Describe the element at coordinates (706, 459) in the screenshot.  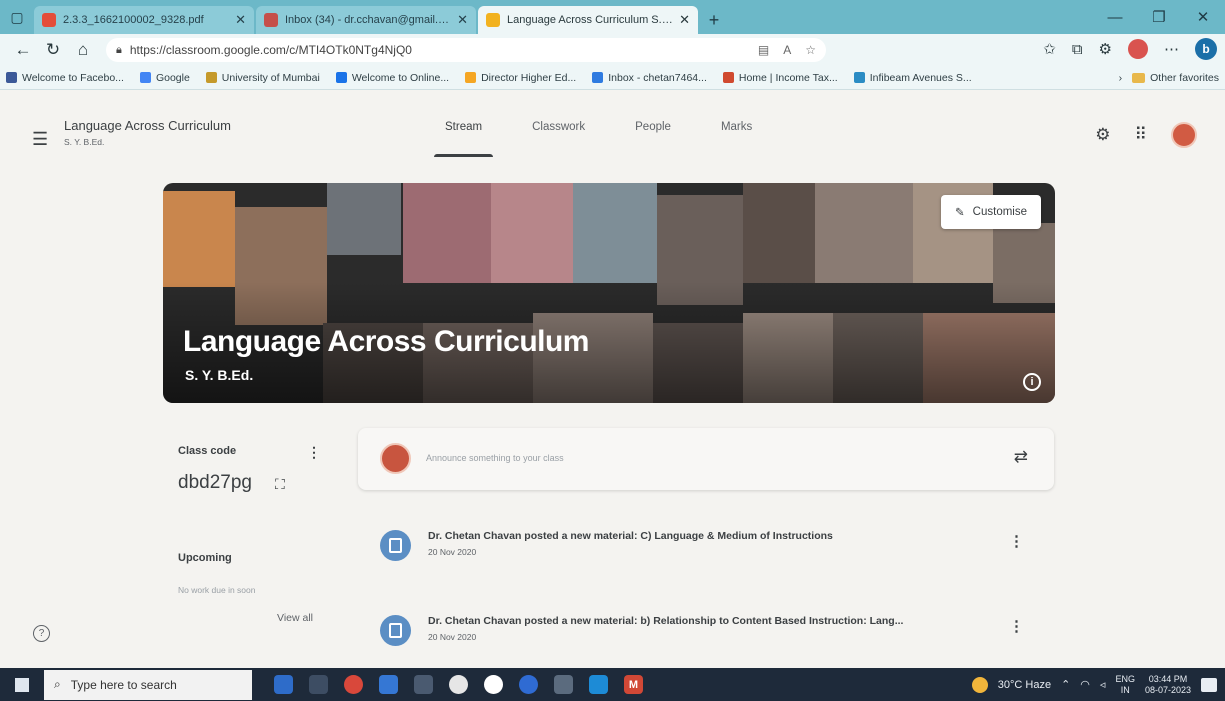
I see `announce-box: Announce something to your class ⇄` at that location.